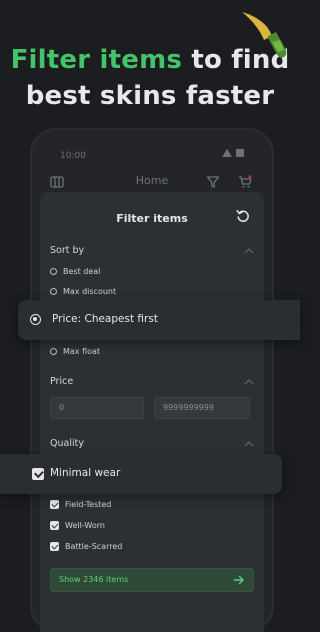  I want to click on quality-option-label: Minimal wear, so click(85, 473).